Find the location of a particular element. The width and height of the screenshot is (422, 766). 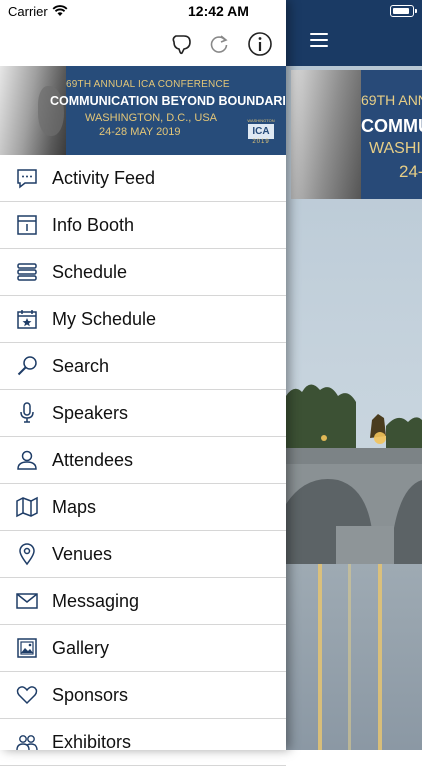

menu-item-label: Info Booth is located at coordinates (93, 225).